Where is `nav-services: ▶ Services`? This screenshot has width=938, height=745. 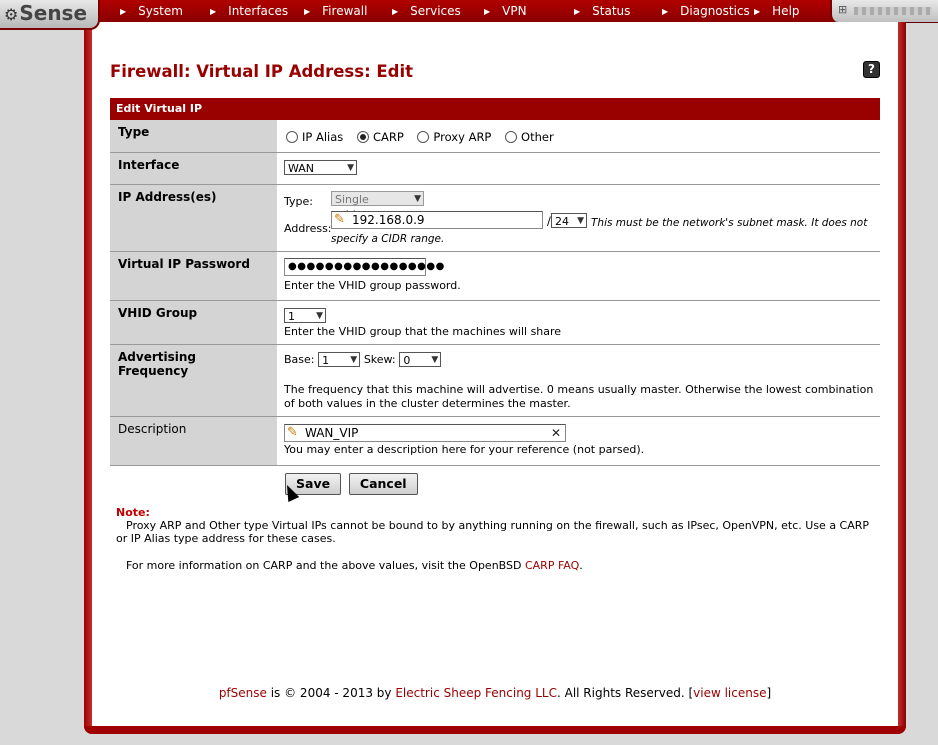
nav-services: ▶ Services is located at coordinates (426, 11).